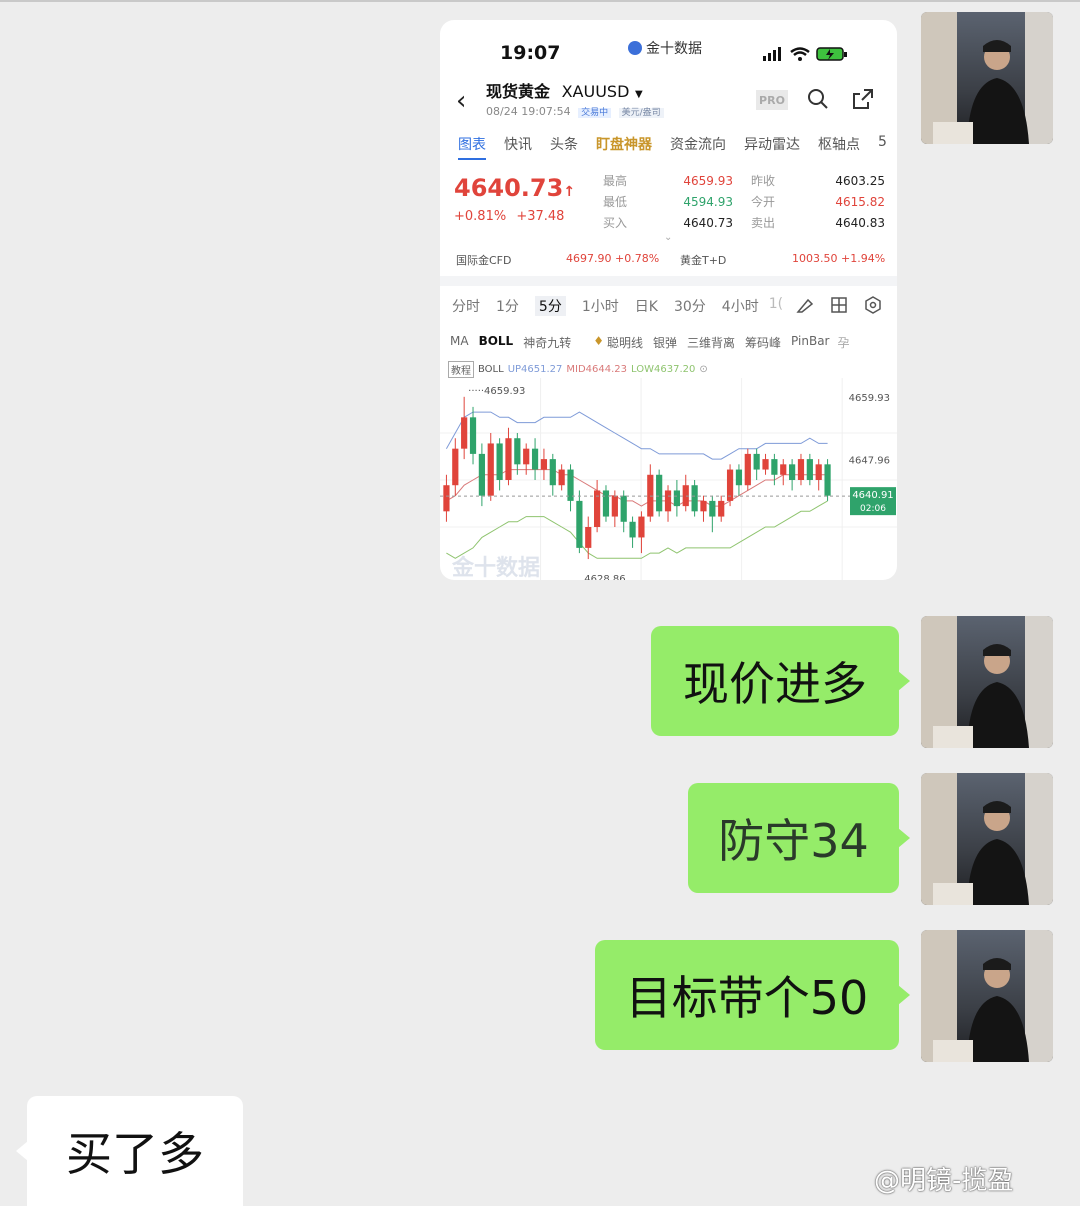 This screenshot has width=1080, height=1206. Describe the element at coordinates (604, 577) in the screenshot. I see `low-price-label: 4628.86` at that location.